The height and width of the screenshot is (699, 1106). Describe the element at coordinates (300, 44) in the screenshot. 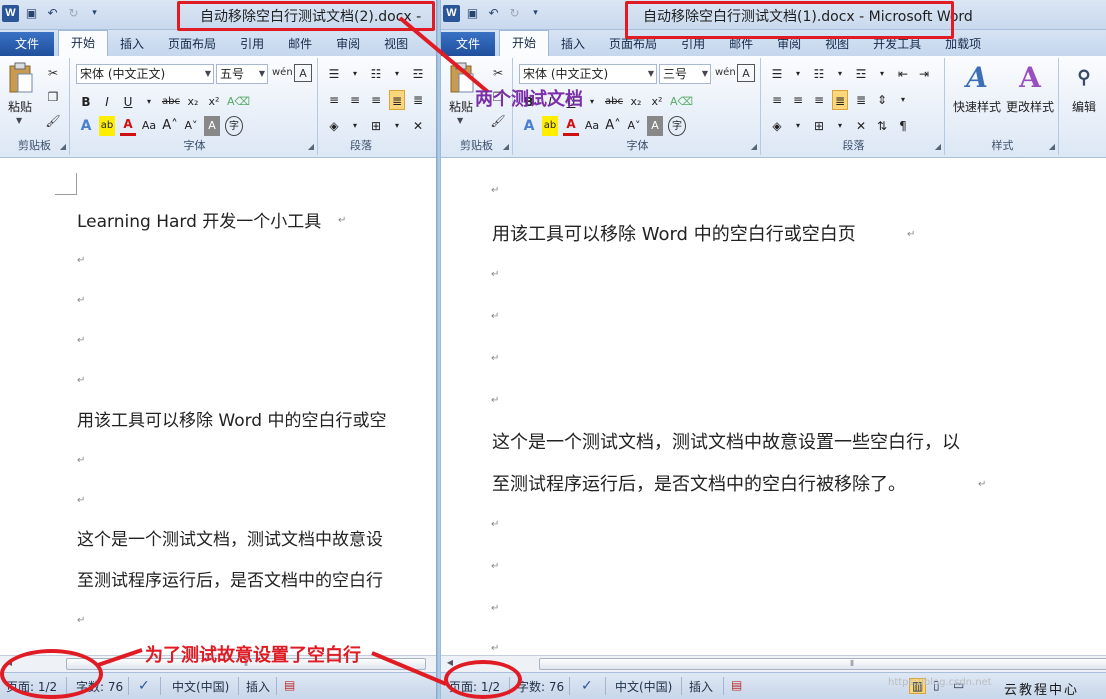

I see `tab-mailings: 邮件` at that location.